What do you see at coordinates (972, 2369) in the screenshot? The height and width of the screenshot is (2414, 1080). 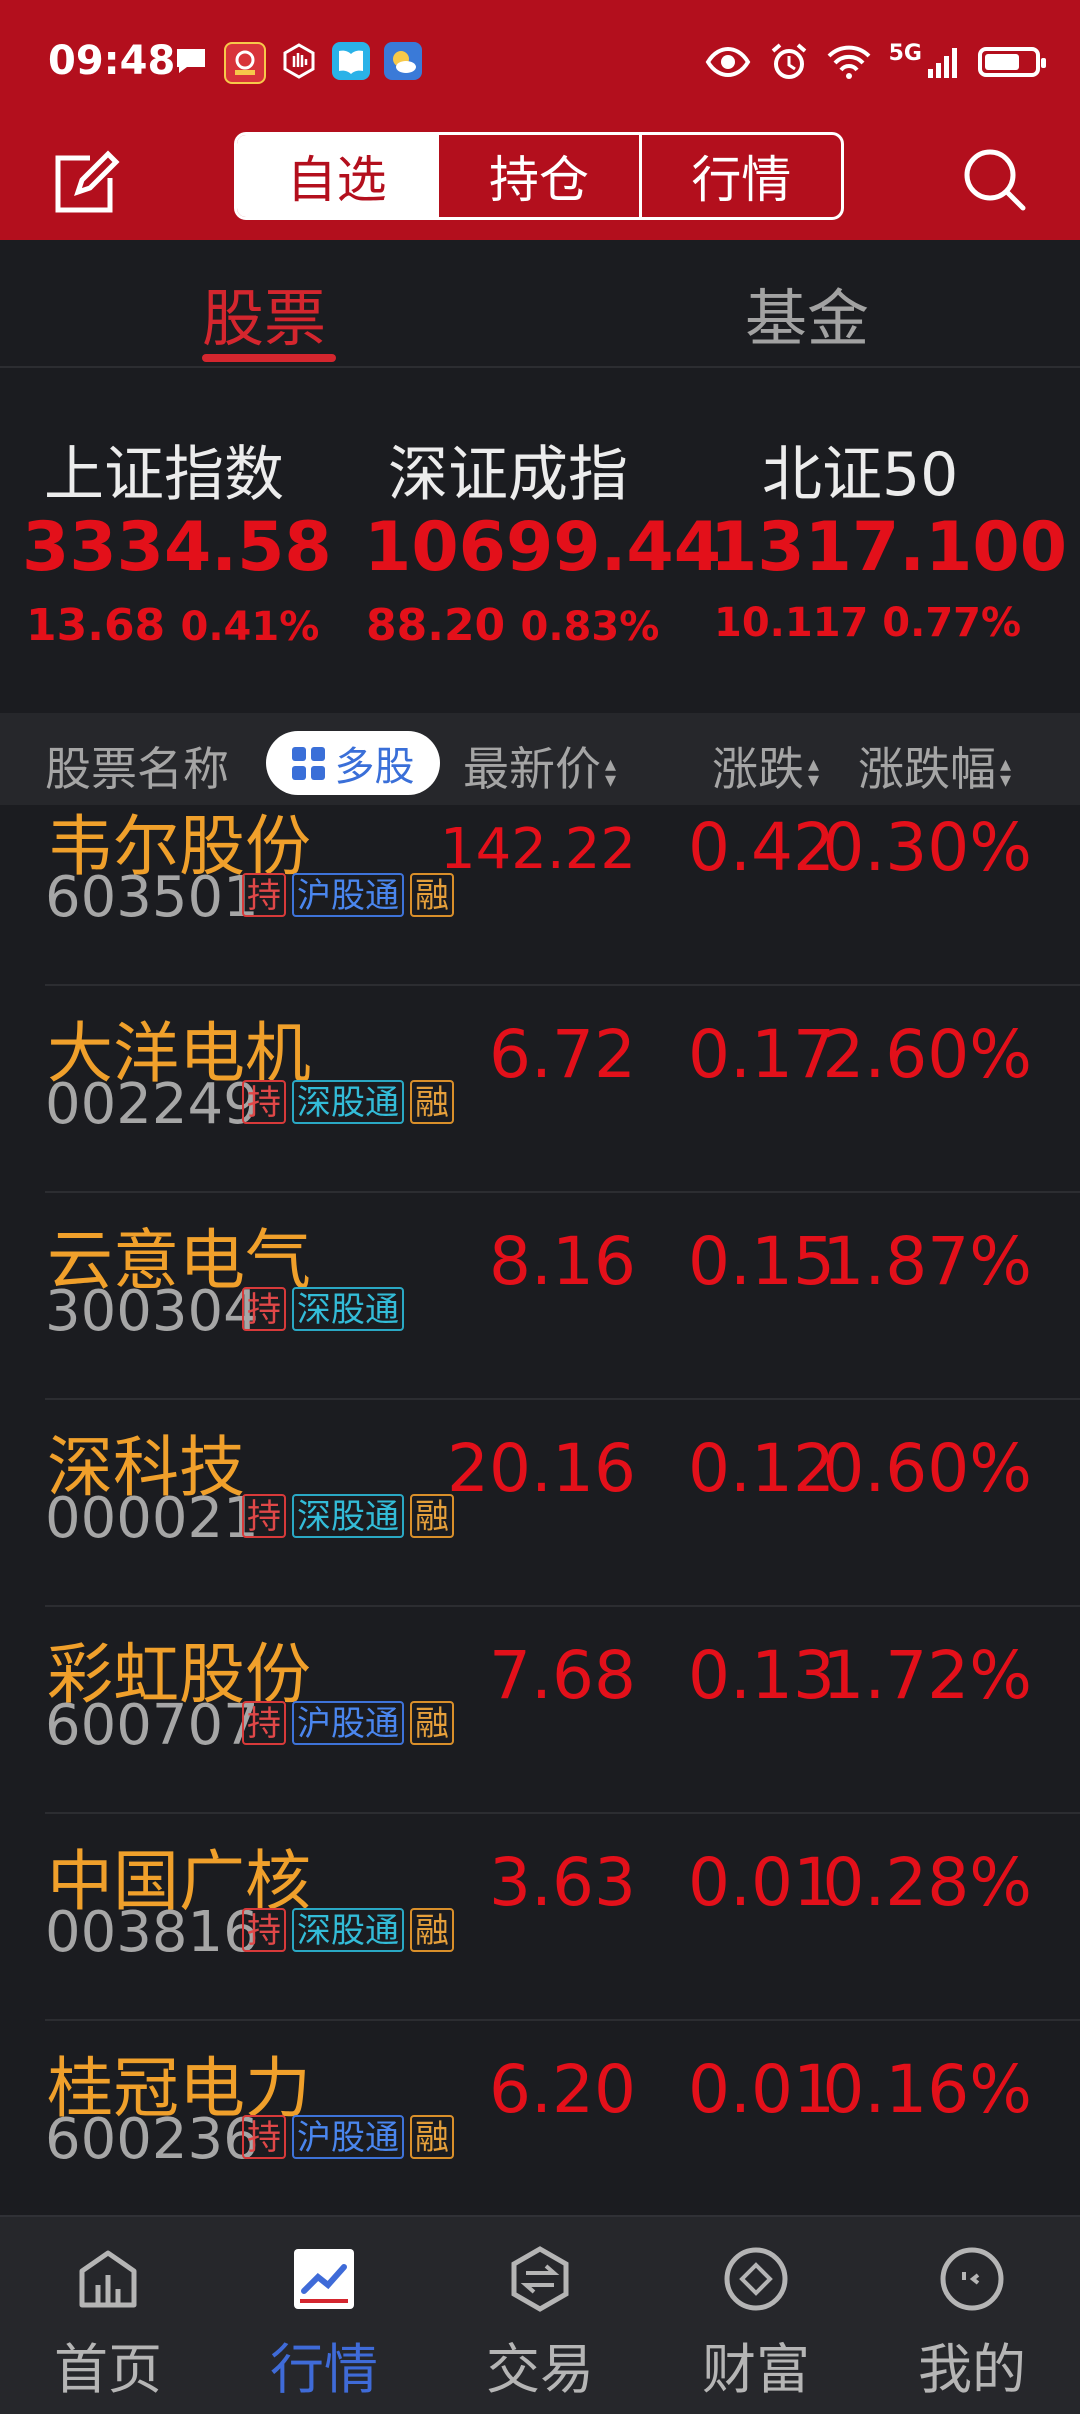 I see `nav-label: 我的` at bounding box center [972, 2369].